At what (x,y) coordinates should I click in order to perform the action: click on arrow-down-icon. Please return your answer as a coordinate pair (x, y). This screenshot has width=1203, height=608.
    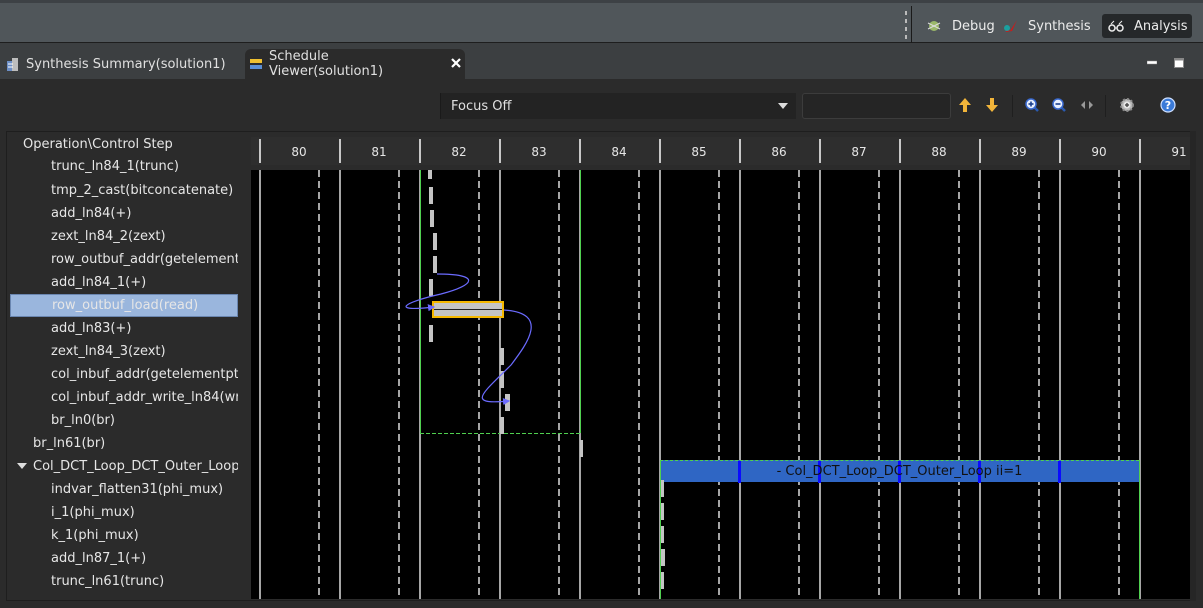
    Looking at the image, I should click on (992, 105).